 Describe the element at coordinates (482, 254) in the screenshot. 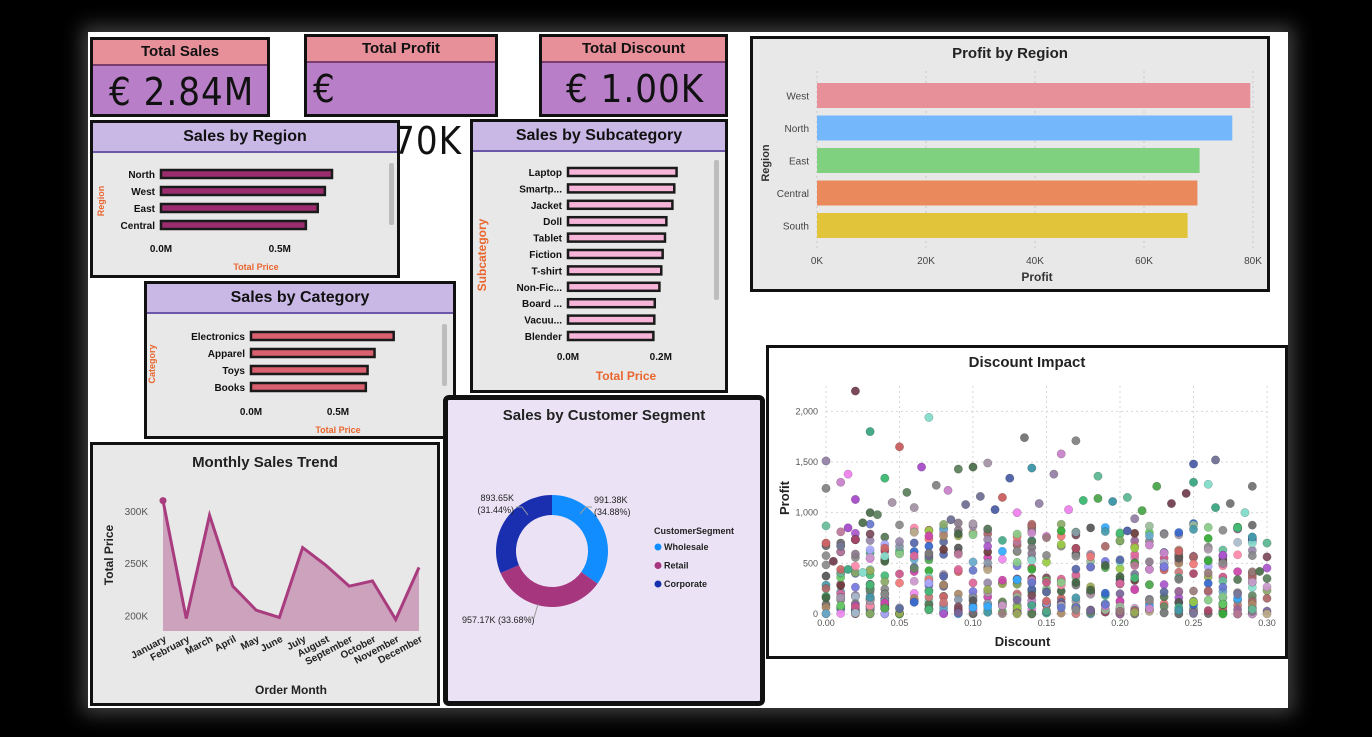

I see `y-axis-label: Subcategory` at that location.